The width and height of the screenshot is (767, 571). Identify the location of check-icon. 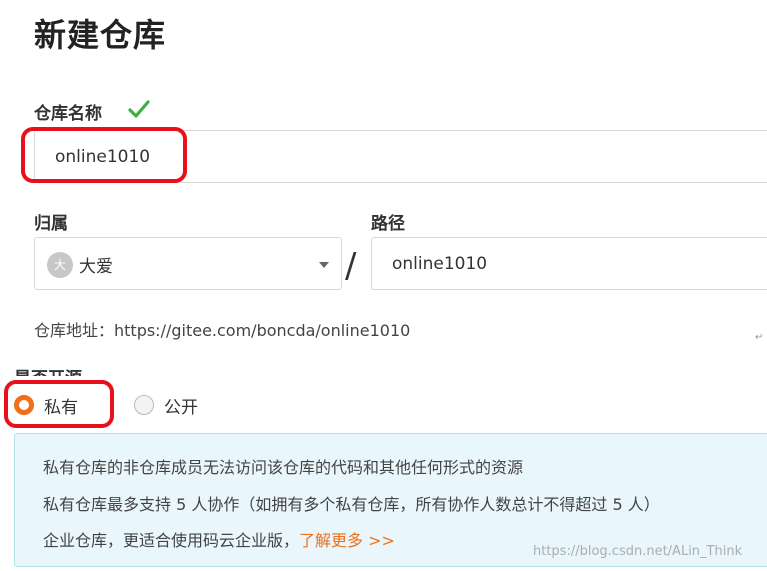
(139, 109).